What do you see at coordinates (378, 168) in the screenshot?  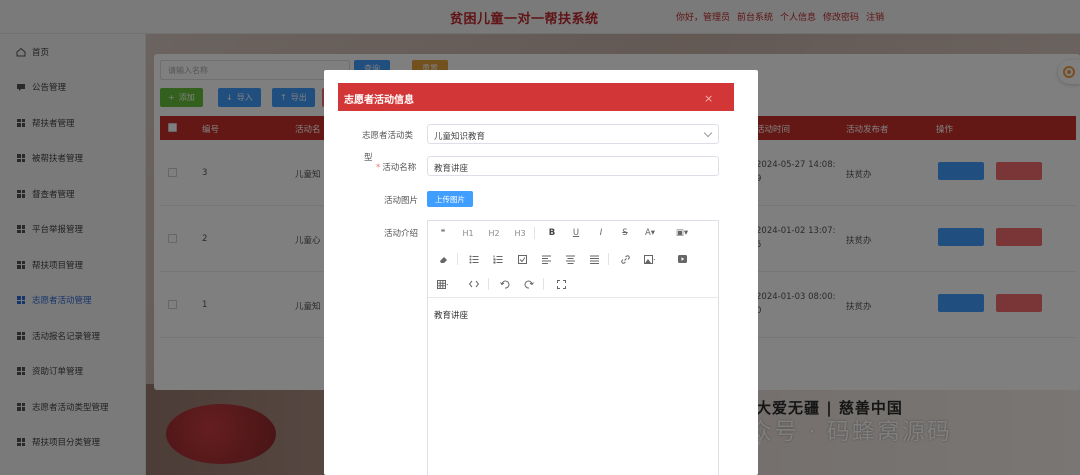 I see `required-mark: *` at bounding box center [378, 168].